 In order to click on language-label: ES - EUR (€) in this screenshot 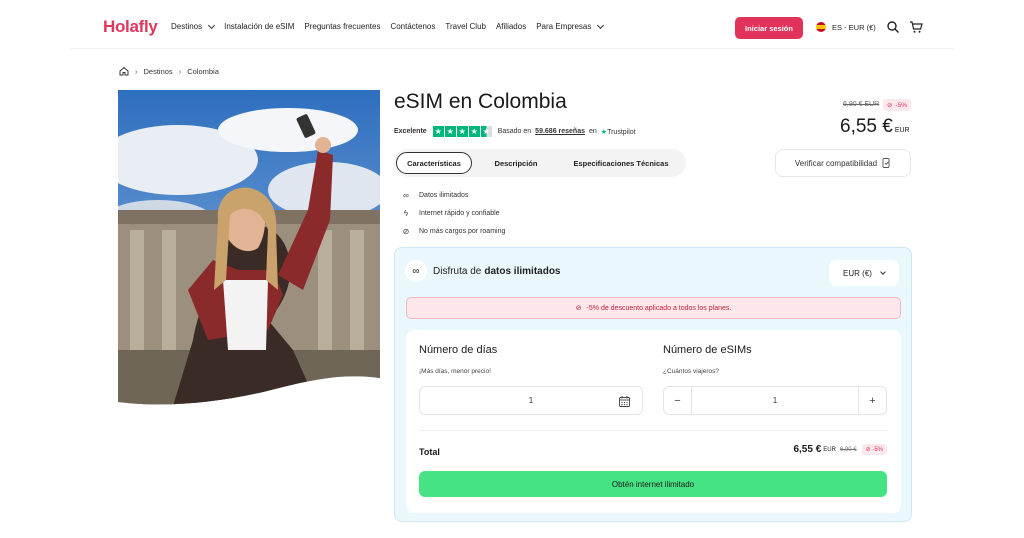, I will do `click(854, 27)`.